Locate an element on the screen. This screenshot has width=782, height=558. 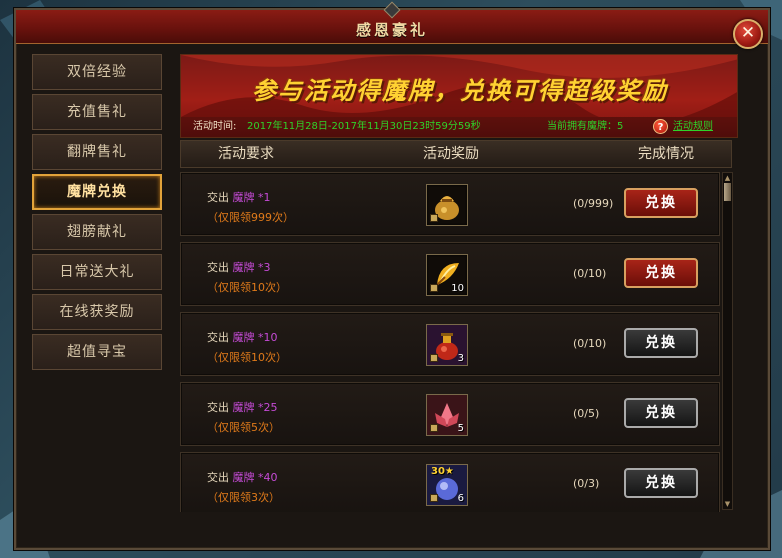
sidebar-item-double-exp: 双倍经验 is located at coordinates (97, 72).